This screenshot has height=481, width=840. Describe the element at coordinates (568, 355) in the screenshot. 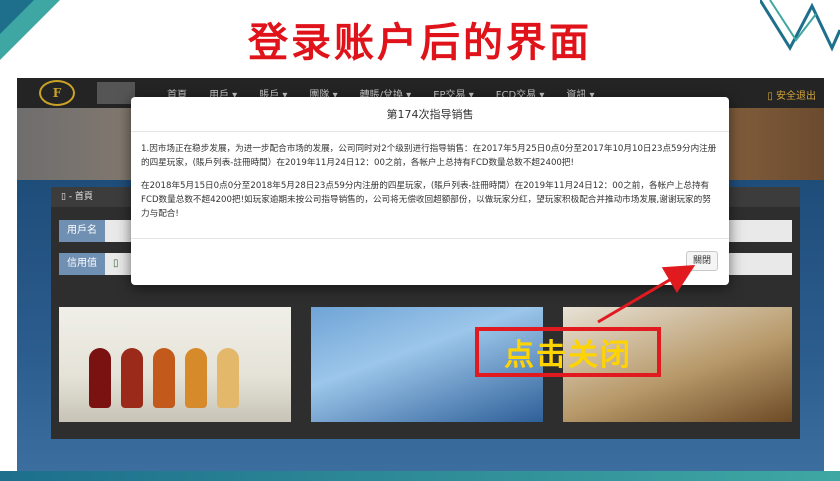

I see `annotation-text: 点击关闭` at that location.